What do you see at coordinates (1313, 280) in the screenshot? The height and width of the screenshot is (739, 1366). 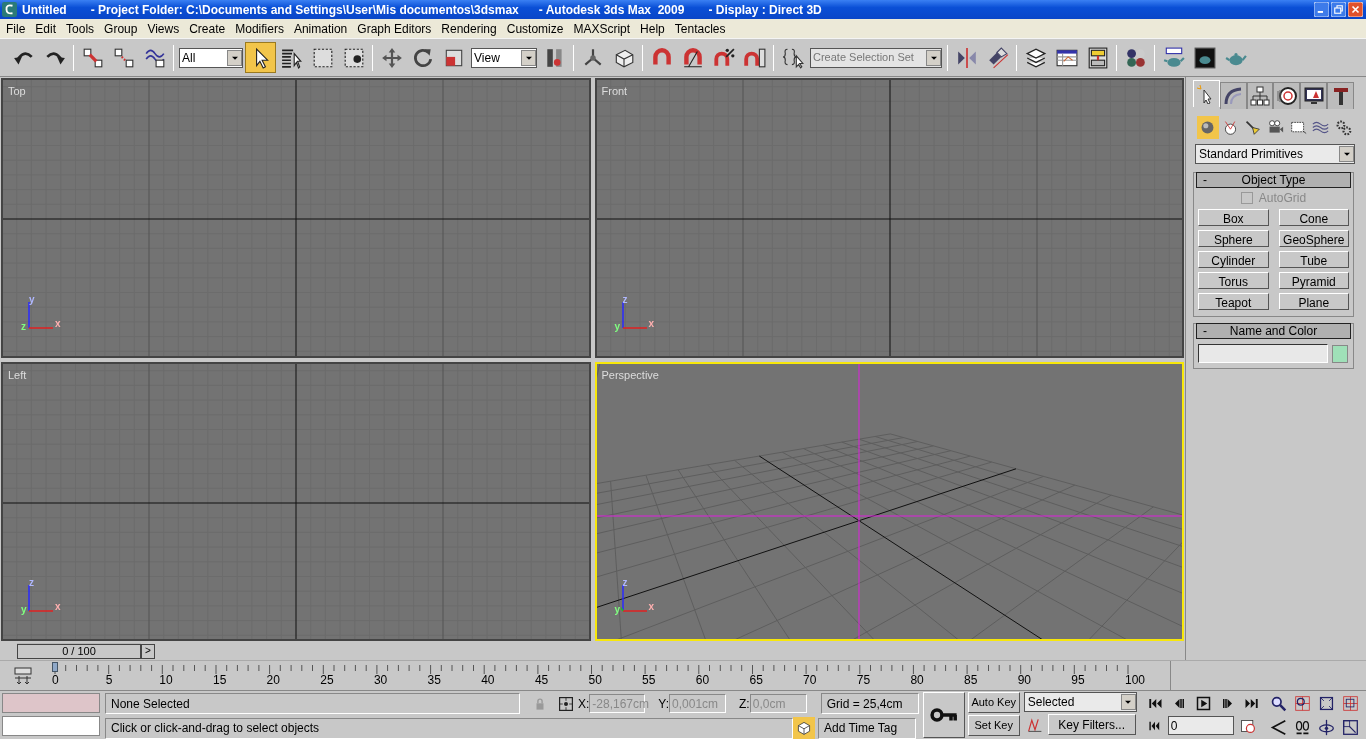 I see `object-type-button: Pyramid` at bounding box center [1313, 280].